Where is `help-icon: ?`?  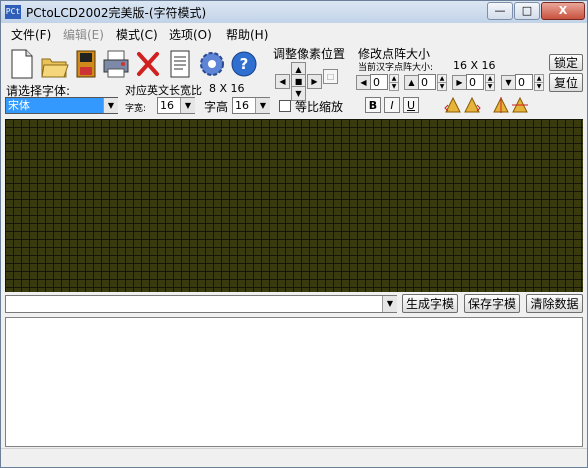
help-icon: ? is located at coordinates (244, 64).